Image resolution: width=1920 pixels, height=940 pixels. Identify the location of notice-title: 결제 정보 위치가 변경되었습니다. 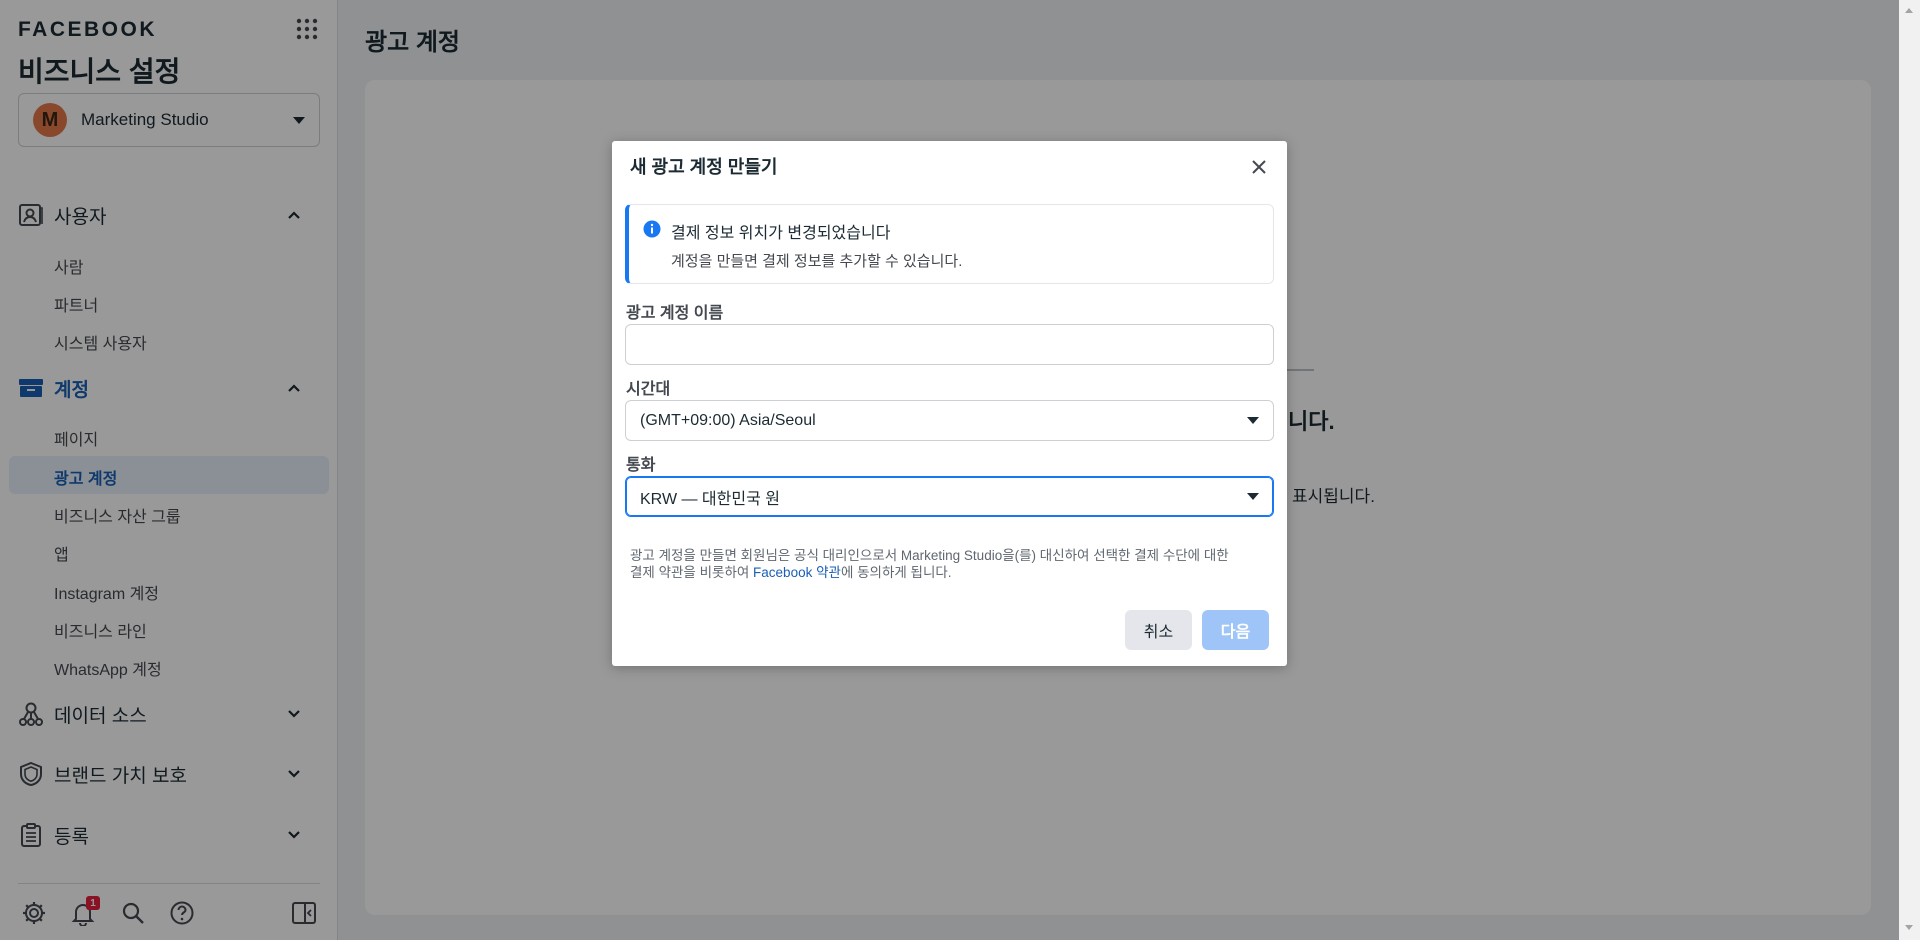
(781, 233).